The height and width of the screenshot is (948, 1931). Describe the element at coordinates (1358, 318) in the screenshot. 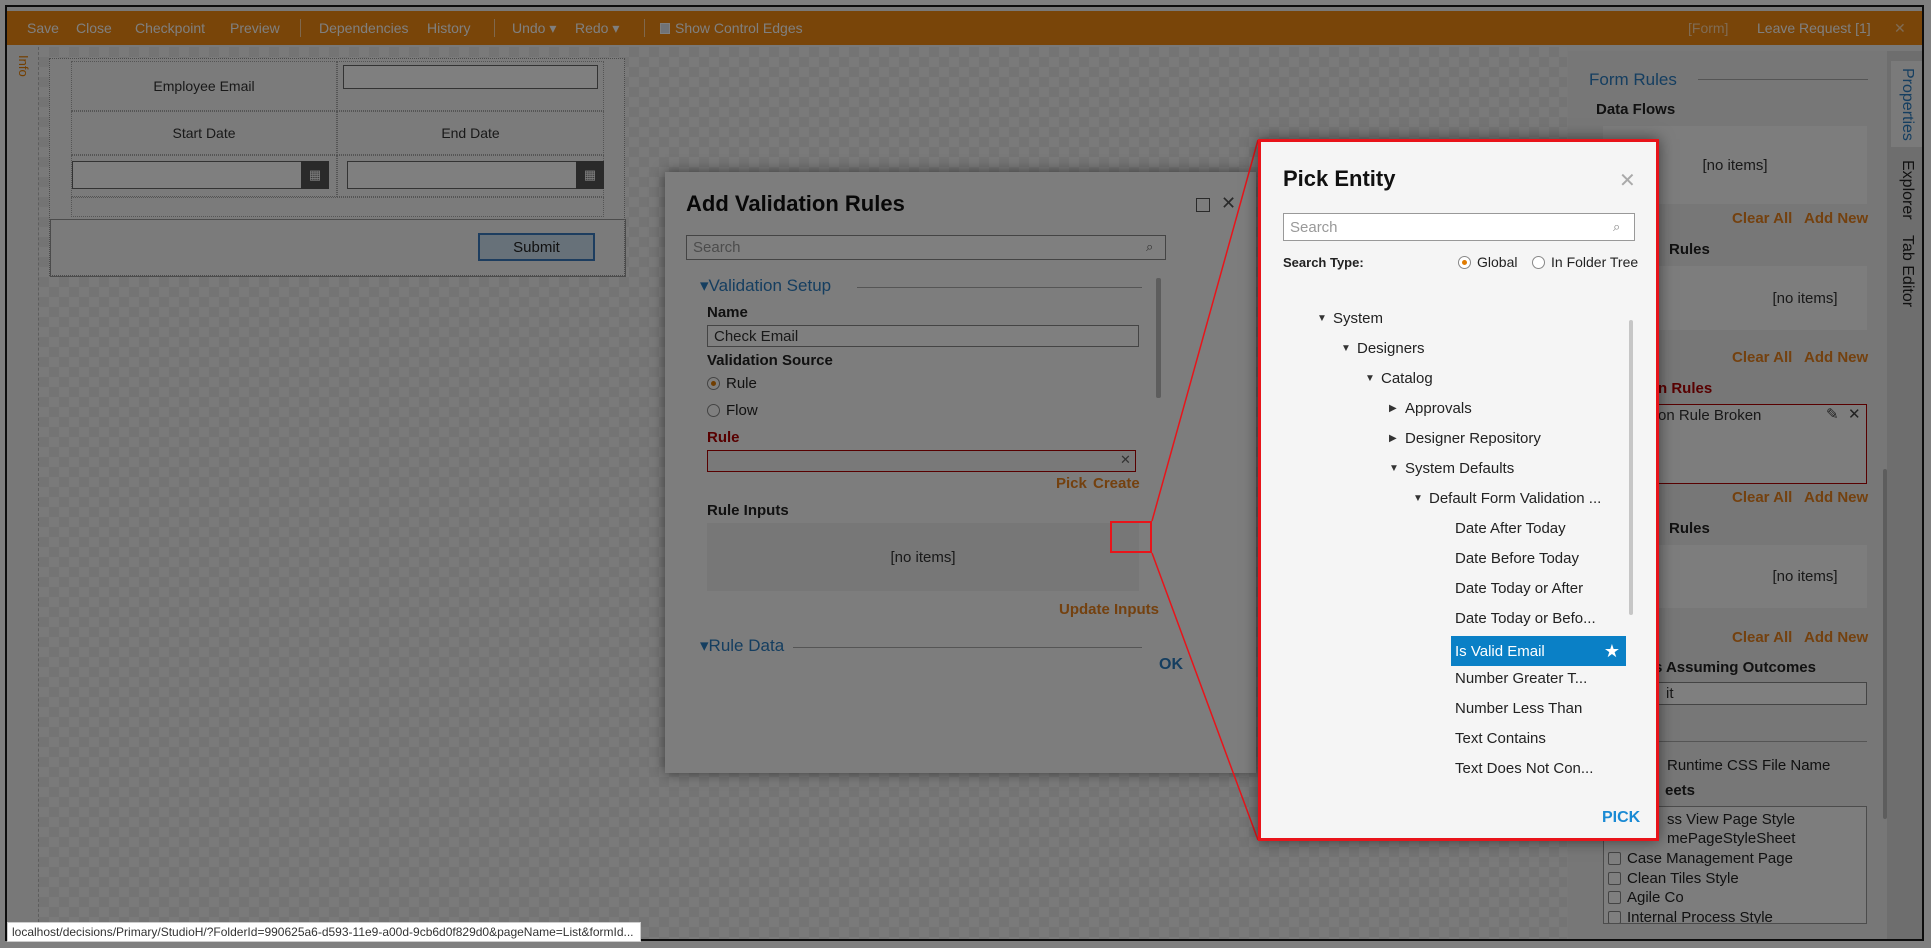

I see `tree-item-label: System` at that location.